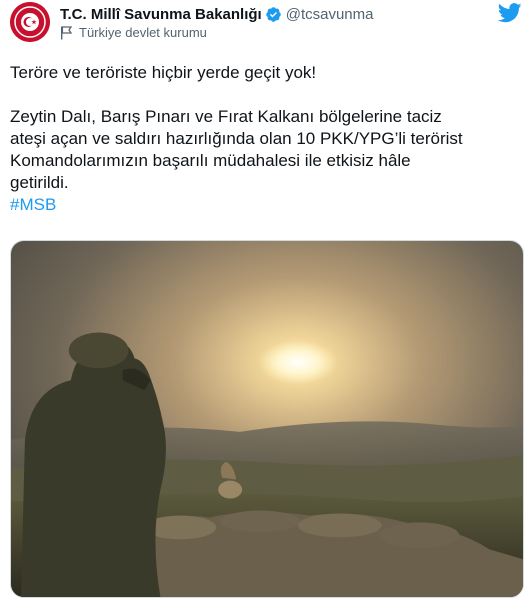  What do you see at coordinates (273, 14) in the screenshot?
I see `verified-badge-icon` at bounding box center [273, 14].